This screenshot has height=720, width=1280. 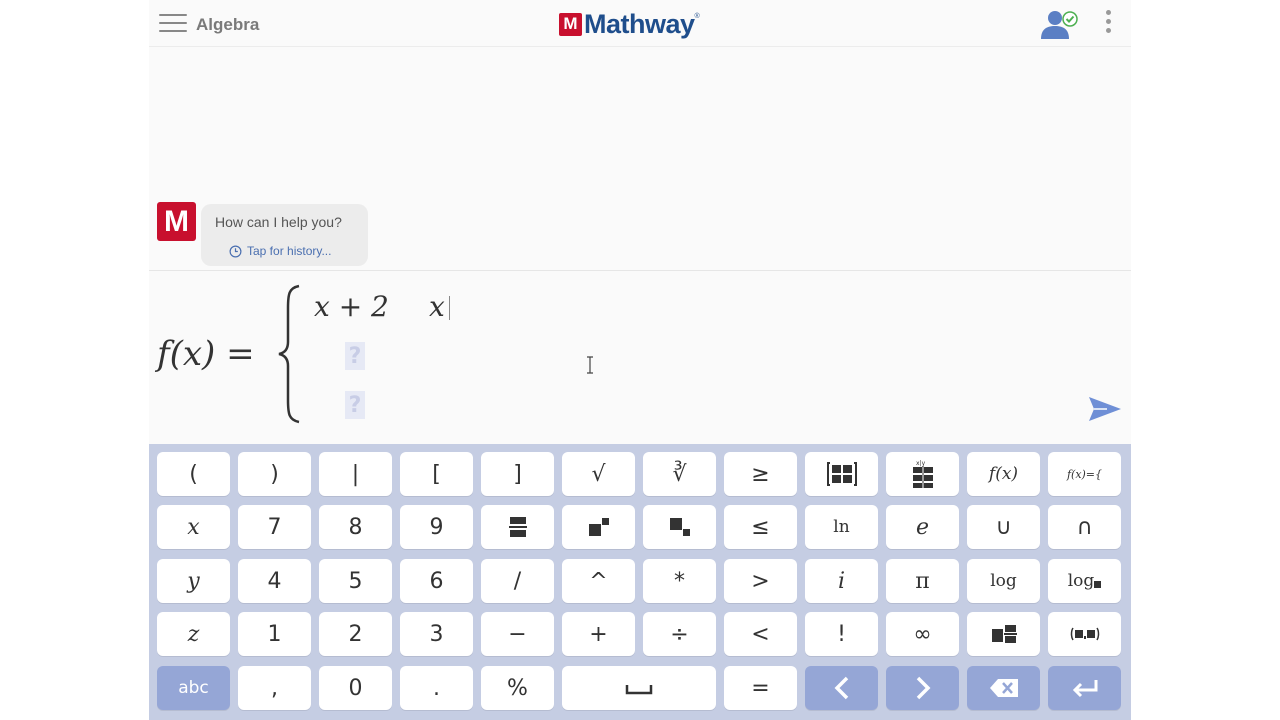 I want to click on mathway-logo-icon: M, so click(x=570, y=24).